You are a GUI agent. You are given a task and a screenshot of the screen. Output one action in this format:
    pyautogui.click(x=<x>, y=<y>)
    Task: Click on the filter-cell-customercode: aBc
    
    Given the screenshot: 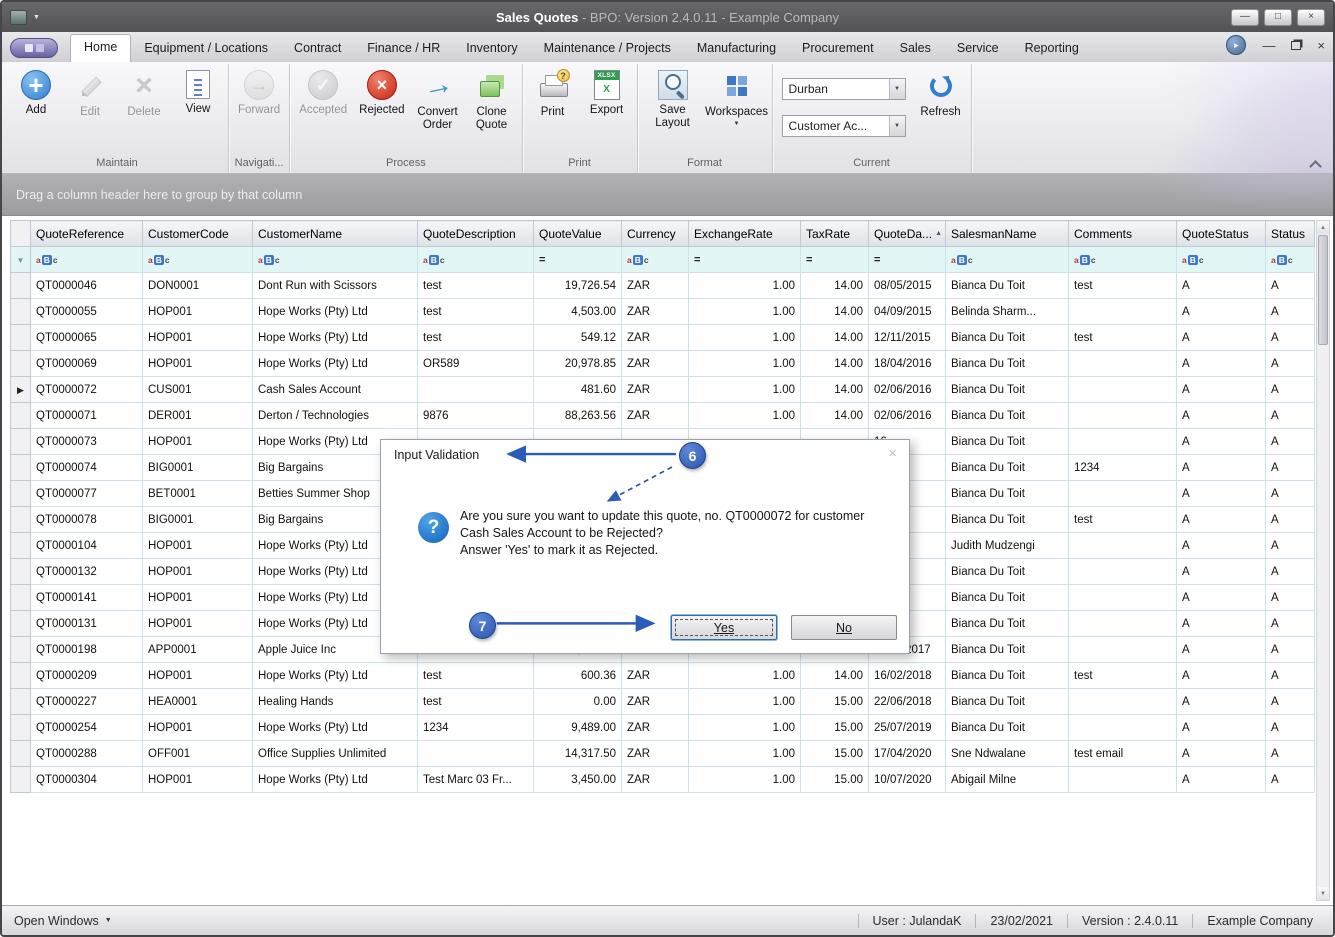 What is the action you would take?
    pyautogui.click(x=197, y=259)
    